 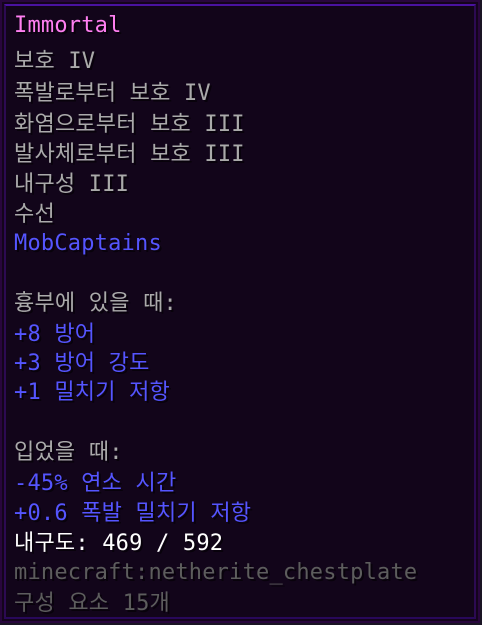 What do you see at coordinates (95, 303) in the screenshot?
I see `chest-slot-header: 흉부에 있을 때:` at bounding box center [95, 303].